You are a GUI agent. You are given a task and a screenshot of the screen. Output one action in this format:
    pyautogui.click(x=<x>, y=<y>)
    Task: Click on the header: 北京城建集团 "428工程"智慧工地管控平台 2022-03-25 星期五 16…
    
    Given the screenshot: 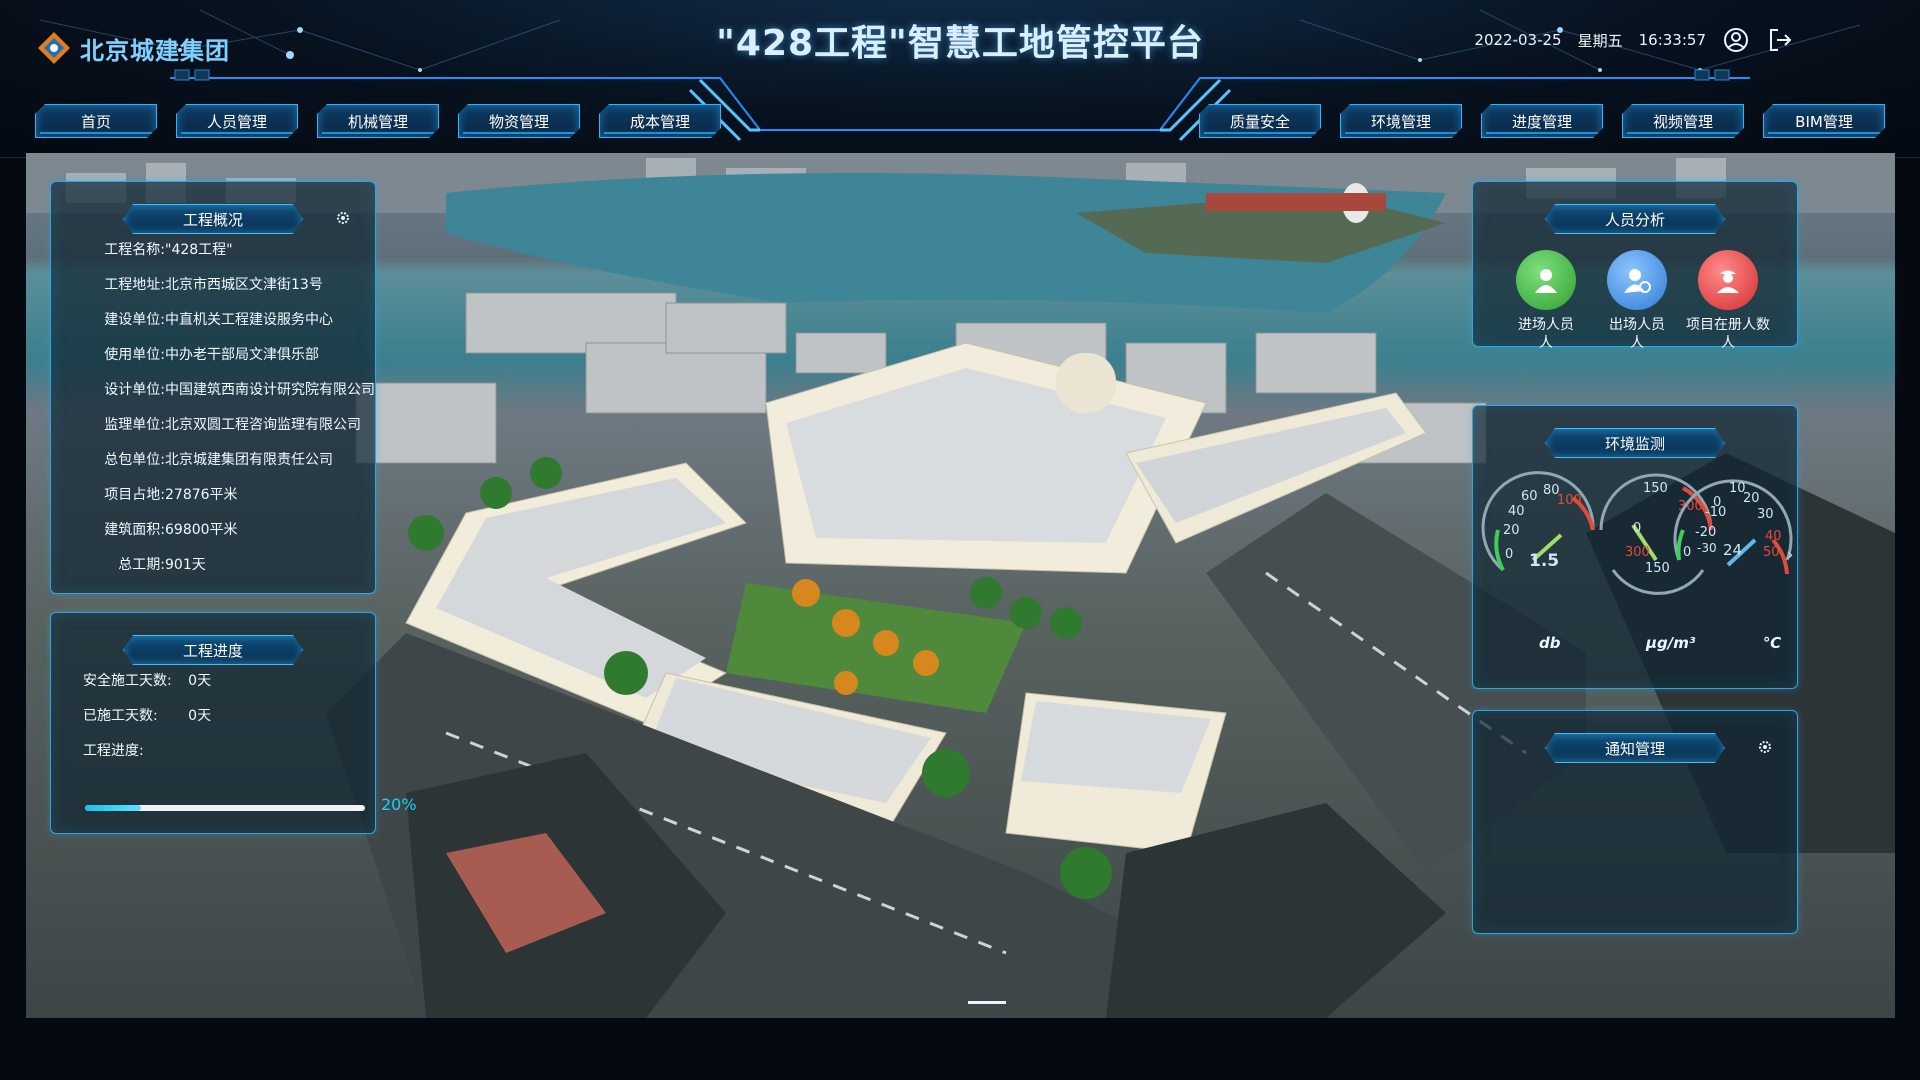 What is the action you would take?
    pyautogui.click(x=960, y=79)
    